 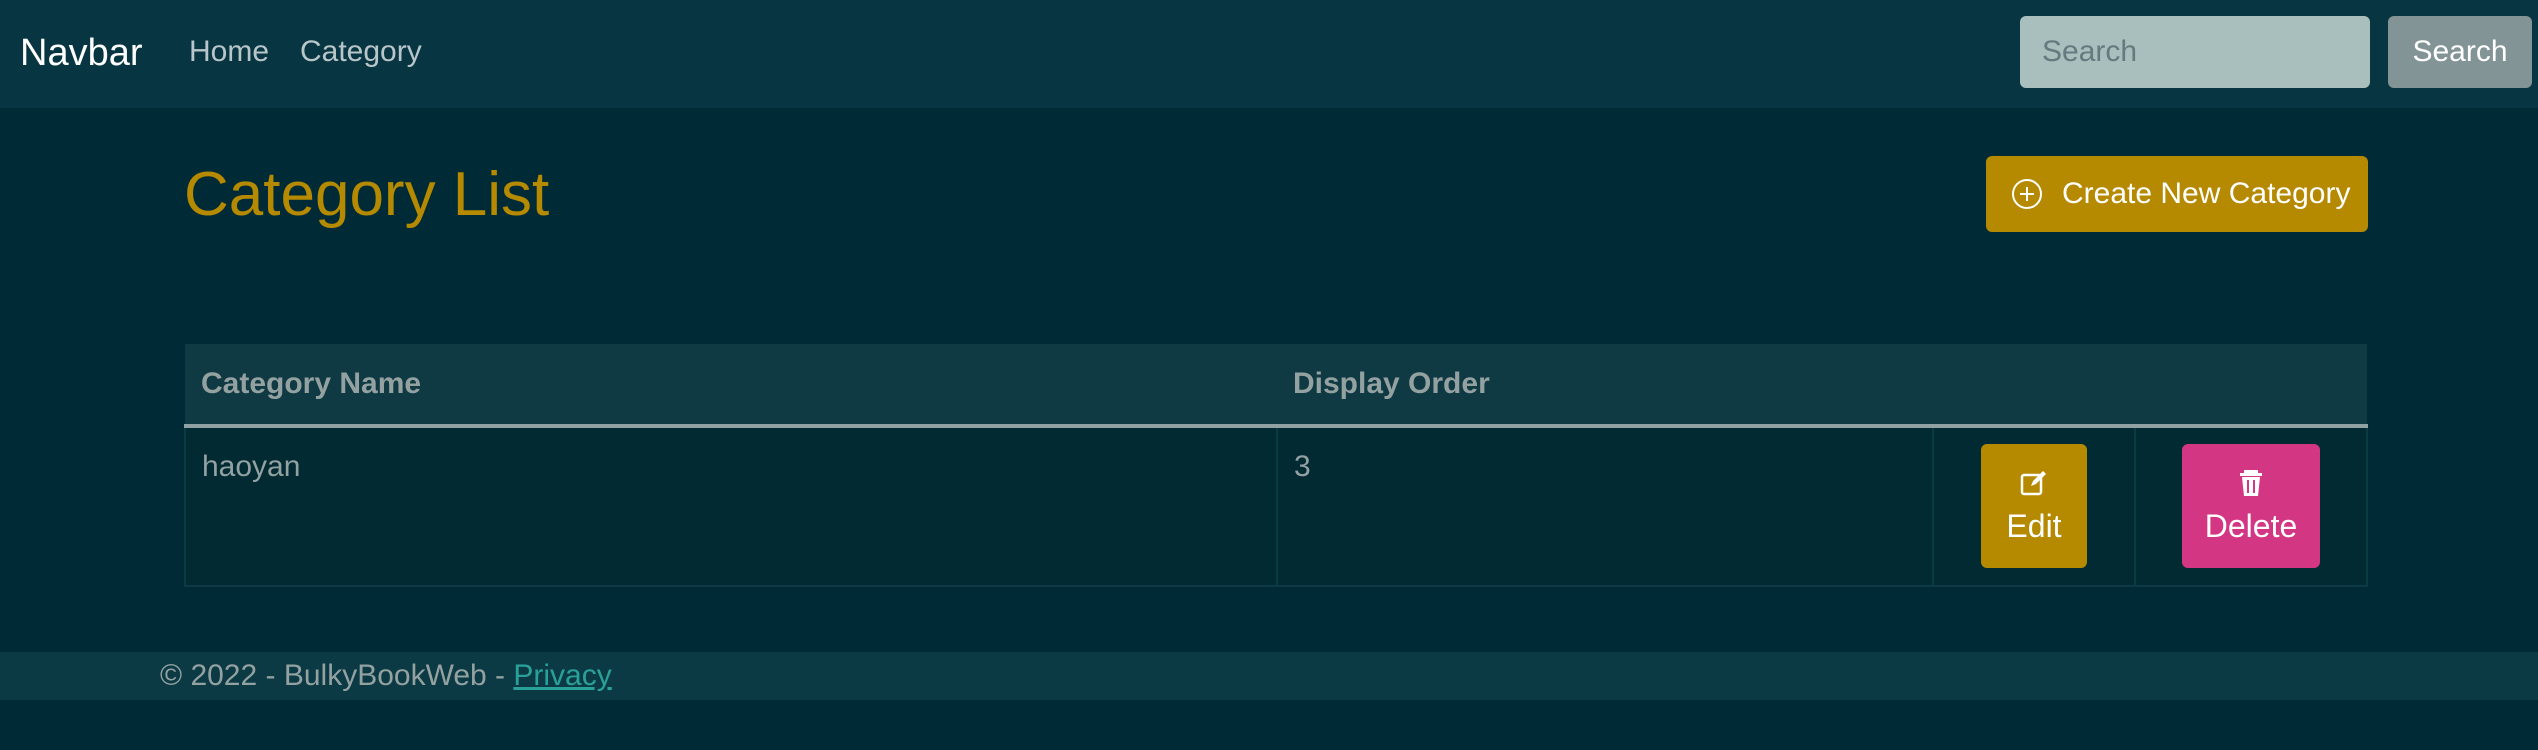 I want to click on cell-edit-action: Edit, so click(x=2034, y=506).